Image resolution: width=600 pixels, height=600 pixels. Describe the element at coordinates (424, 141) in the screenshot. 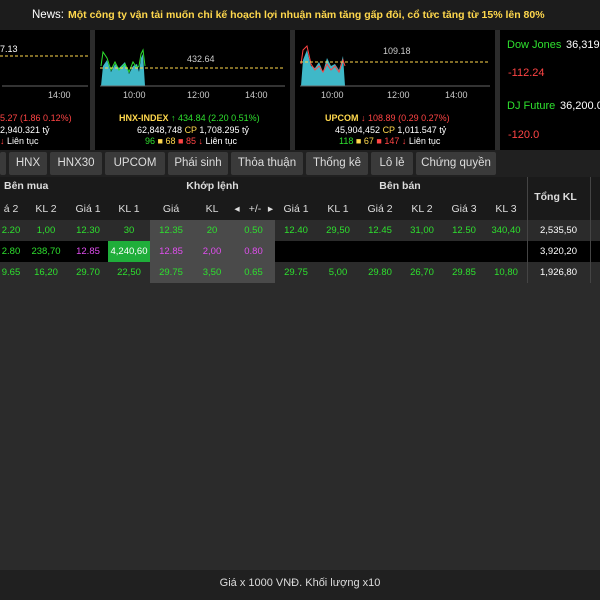

I see `upcom-status: Liên tục` at that location.